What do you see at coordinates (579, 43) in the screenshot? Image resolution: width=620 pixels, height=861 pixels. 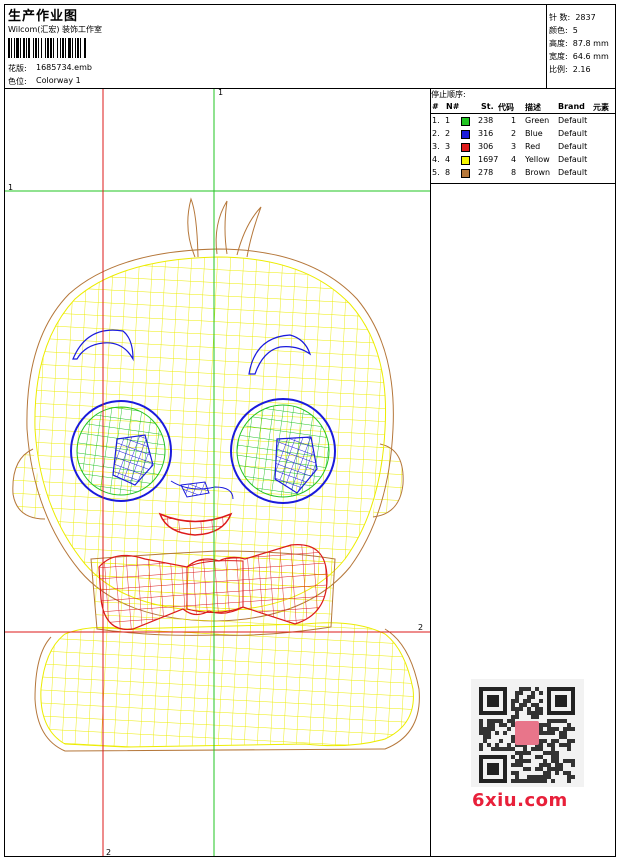 I see `stat-height: 高度: 87.8 mm` at bounding box center [579, 43].